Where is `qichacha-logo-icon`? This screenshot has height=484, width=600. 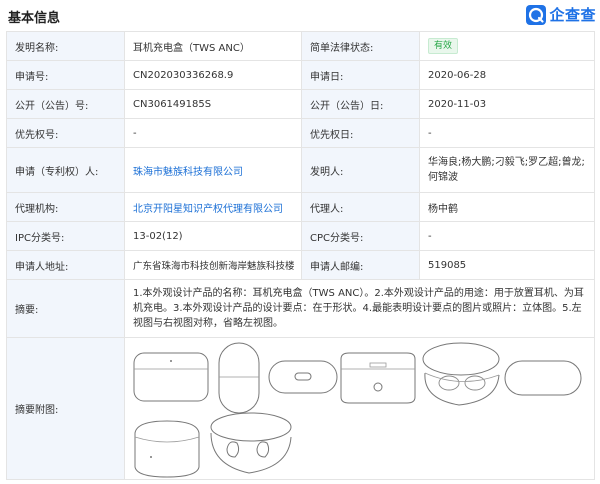
qichacha-logo-icon is located at coordinates (536, 14).